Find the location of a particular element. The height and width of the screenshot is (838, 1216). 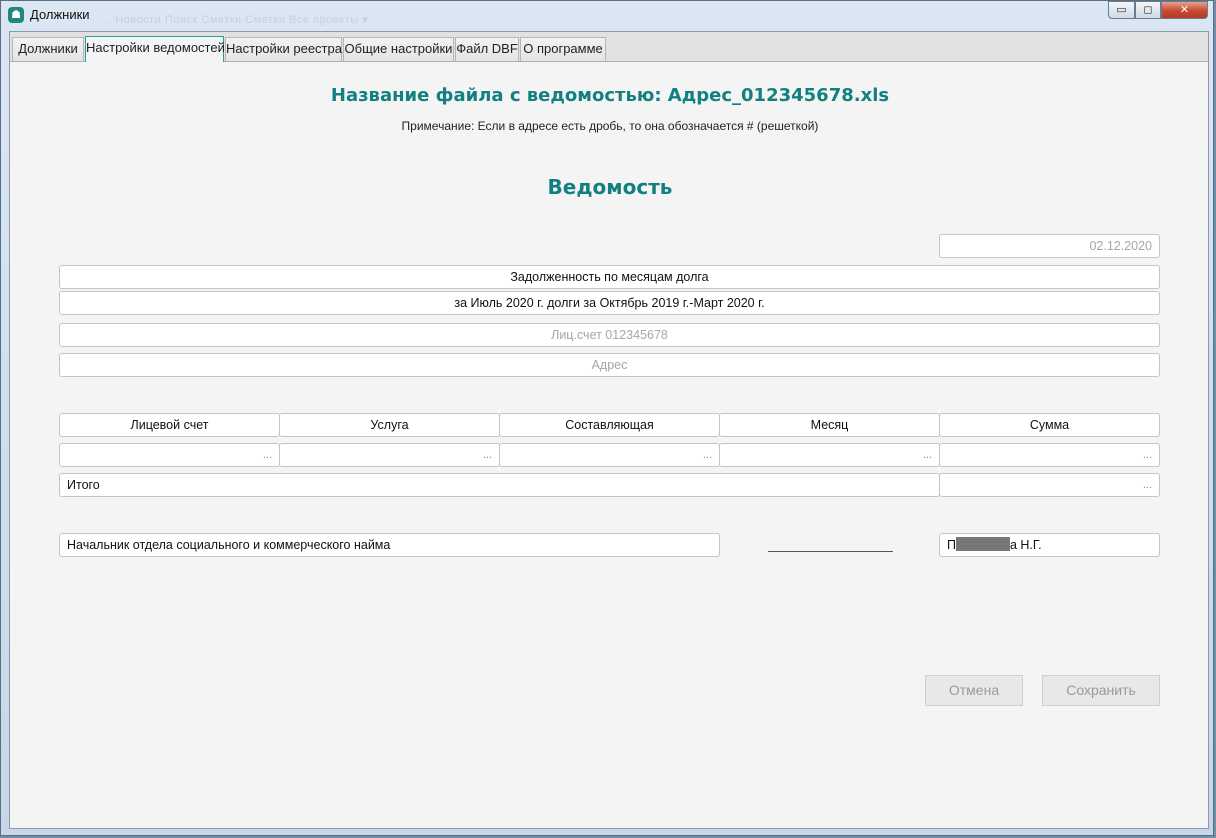

tab-debtors: Должники is located at coordinates (48, 49).